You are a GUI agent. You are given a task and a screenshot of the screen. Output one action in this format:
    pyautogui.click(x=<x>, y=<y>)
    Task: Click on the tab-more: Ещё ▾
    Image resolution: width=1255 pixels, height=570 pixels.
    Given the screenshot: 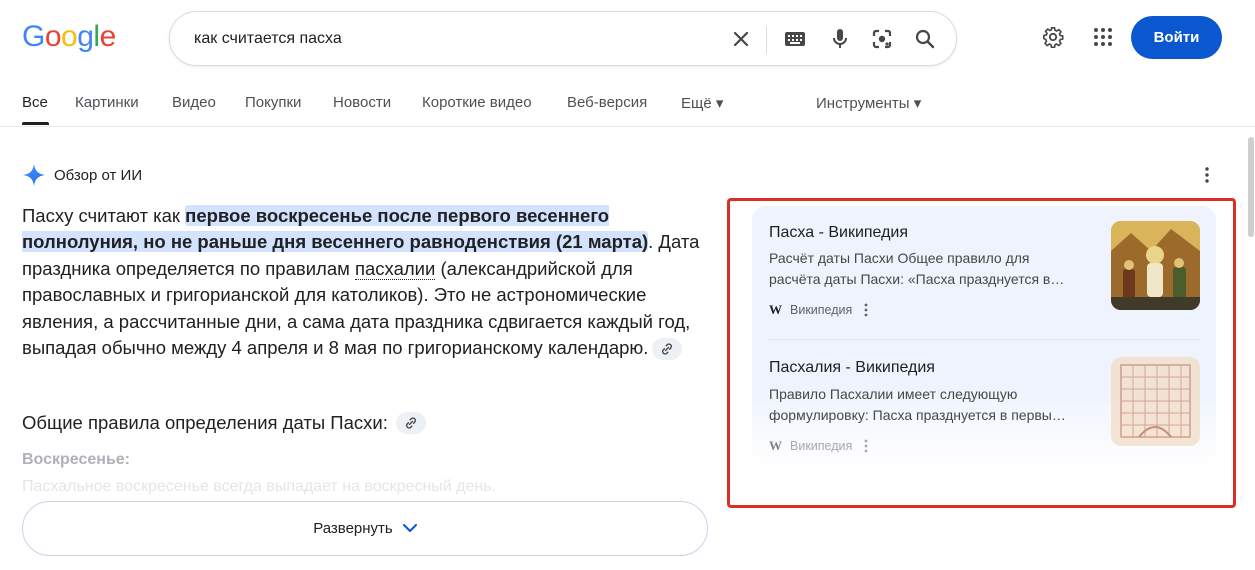 What is the action you would take?
    pyautogui.click(x=702, y=103)
    